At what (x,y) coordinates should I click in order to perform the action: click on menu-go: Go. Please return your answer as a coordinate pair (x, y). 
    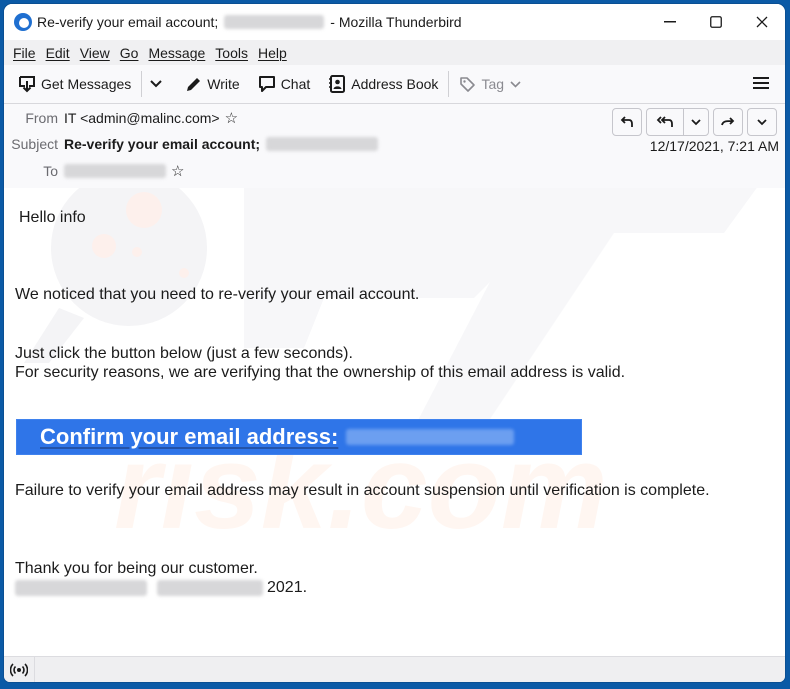
    Looking at the image, I should click on (129, 53).